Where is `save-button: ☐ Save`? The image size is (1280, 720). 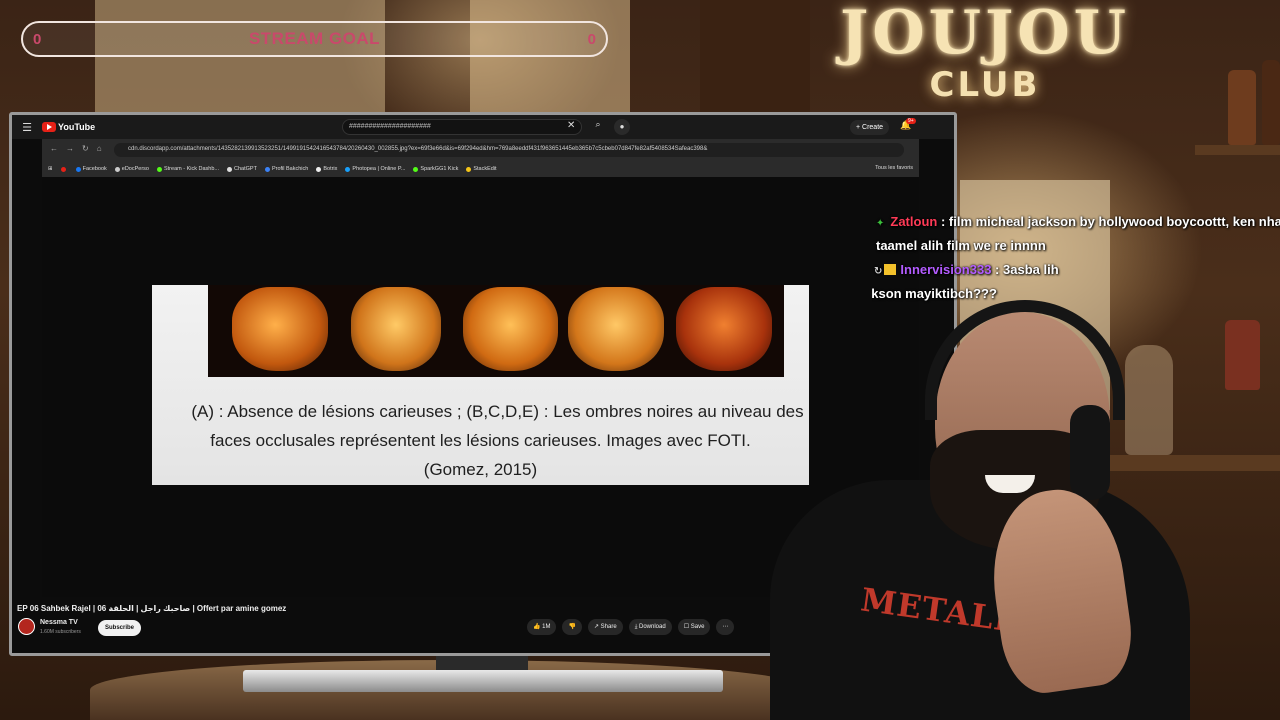
save-button: ☐ Save is located at coordinates (694, 627).